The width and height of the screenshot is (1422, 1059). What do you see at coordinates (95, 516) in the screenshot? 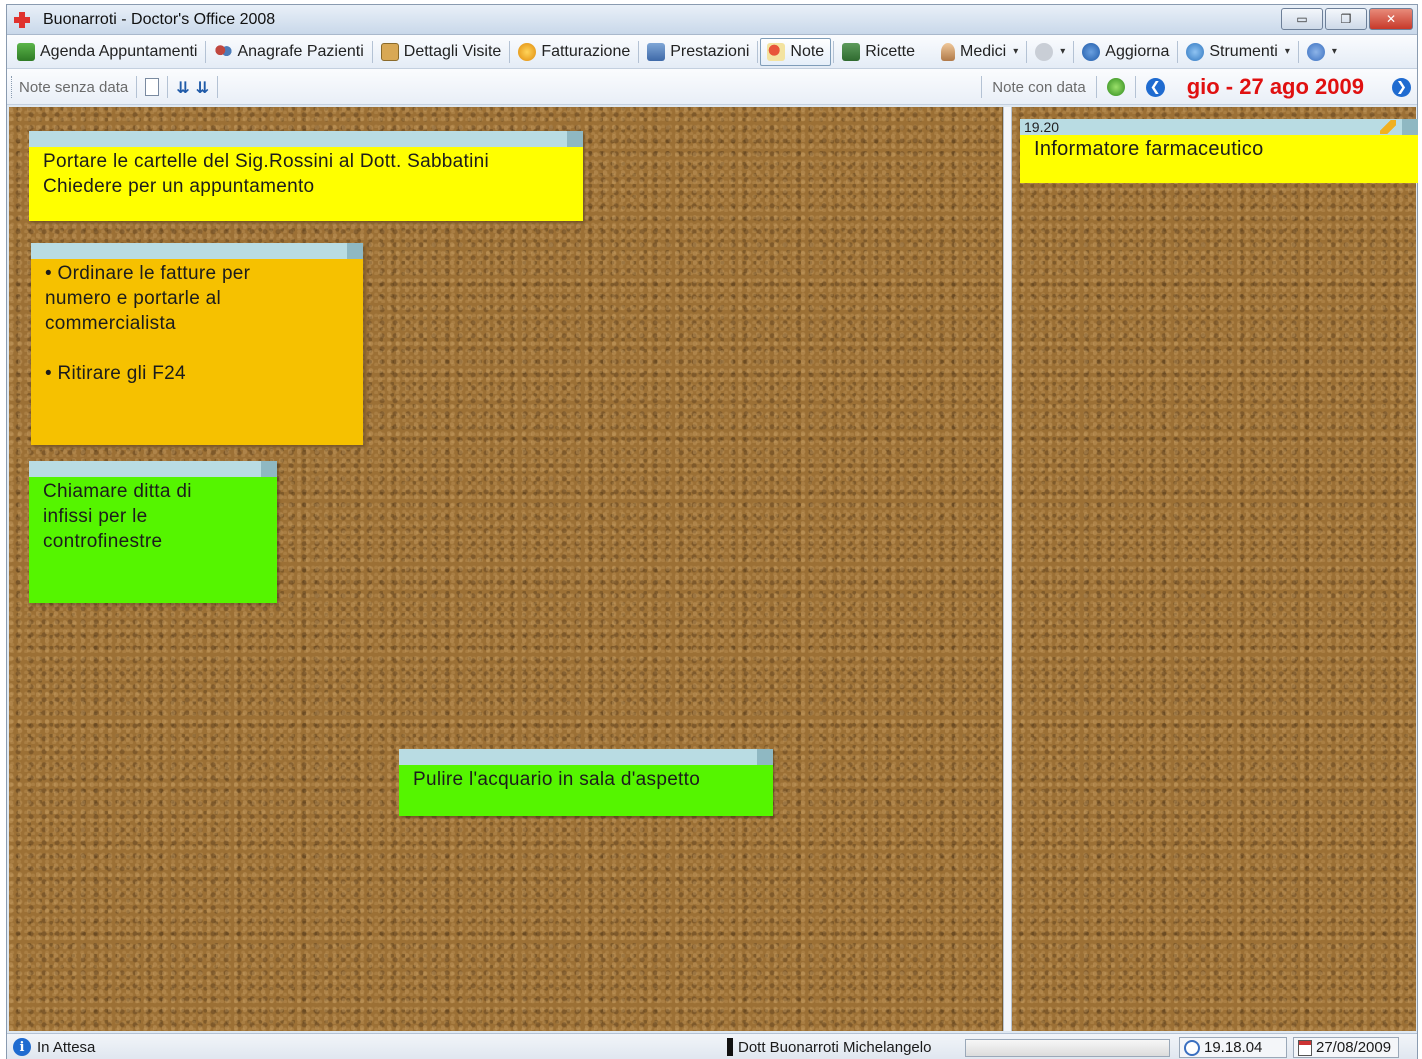
I see `note-line: infissi per le` at bounding box center [95, 516].